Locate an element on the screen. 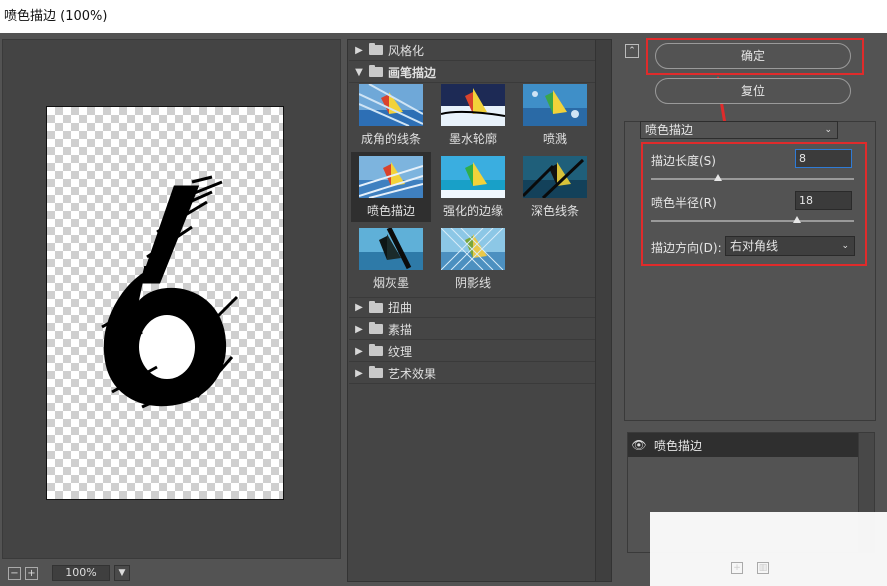 The width and height of the screenshot is (887, 586). spray-radius-label: 喷色半径(R) is located at coordinates (684, 203).